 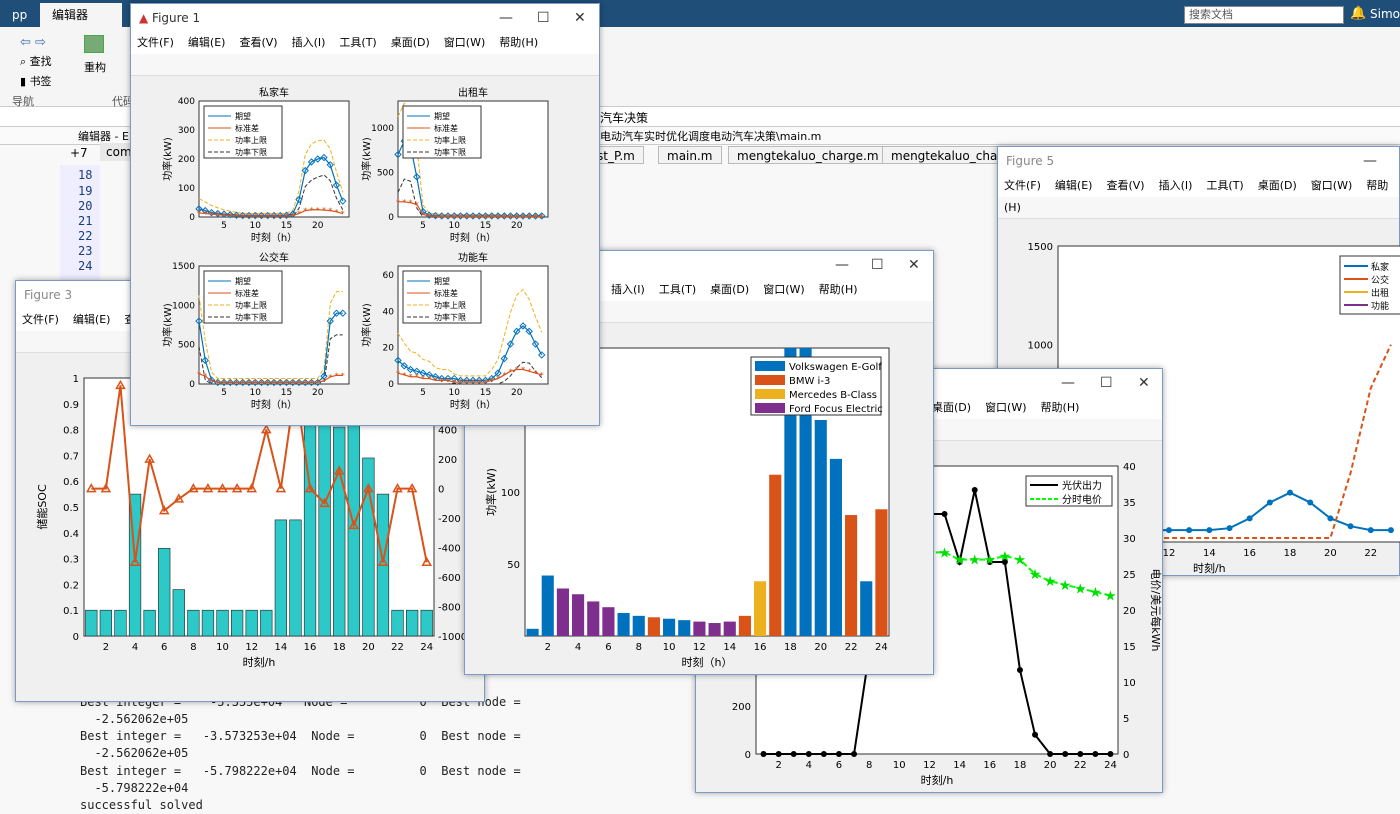 I want to click on search-icon: ⌕, so click(x=1333, y=15).